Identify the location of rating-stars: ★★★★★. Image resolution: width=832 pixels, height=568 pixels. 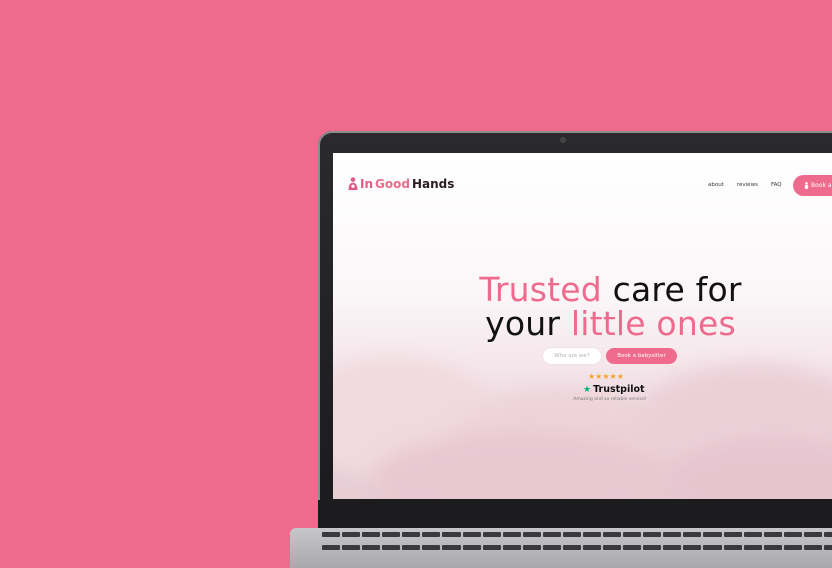
(606, 376).